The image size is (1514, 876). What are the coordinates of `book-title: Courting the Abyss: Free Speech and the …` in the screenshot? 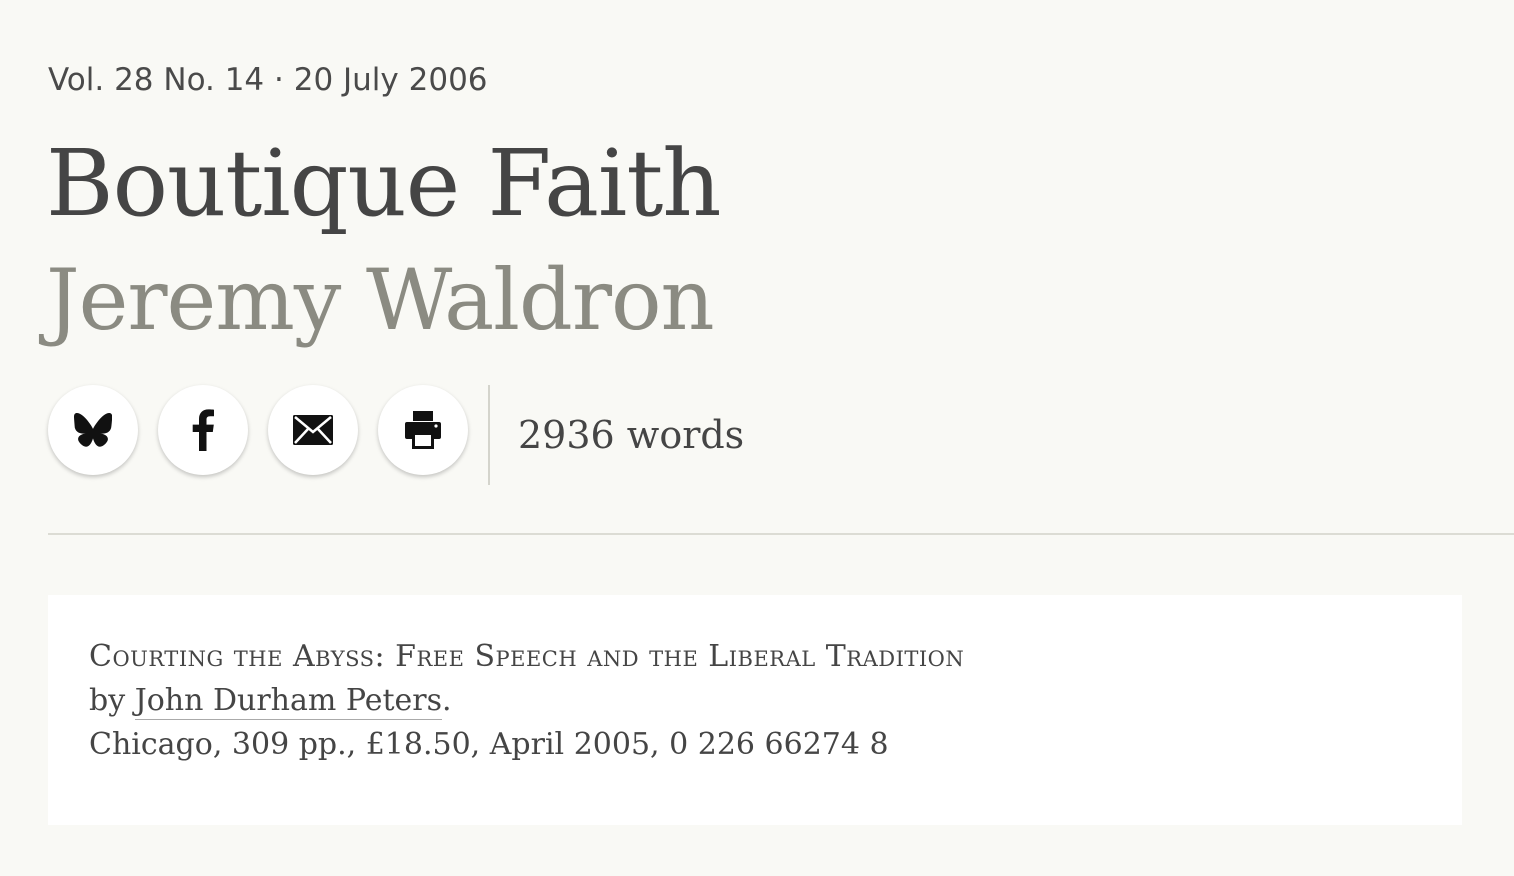 It's located at (527, 656).